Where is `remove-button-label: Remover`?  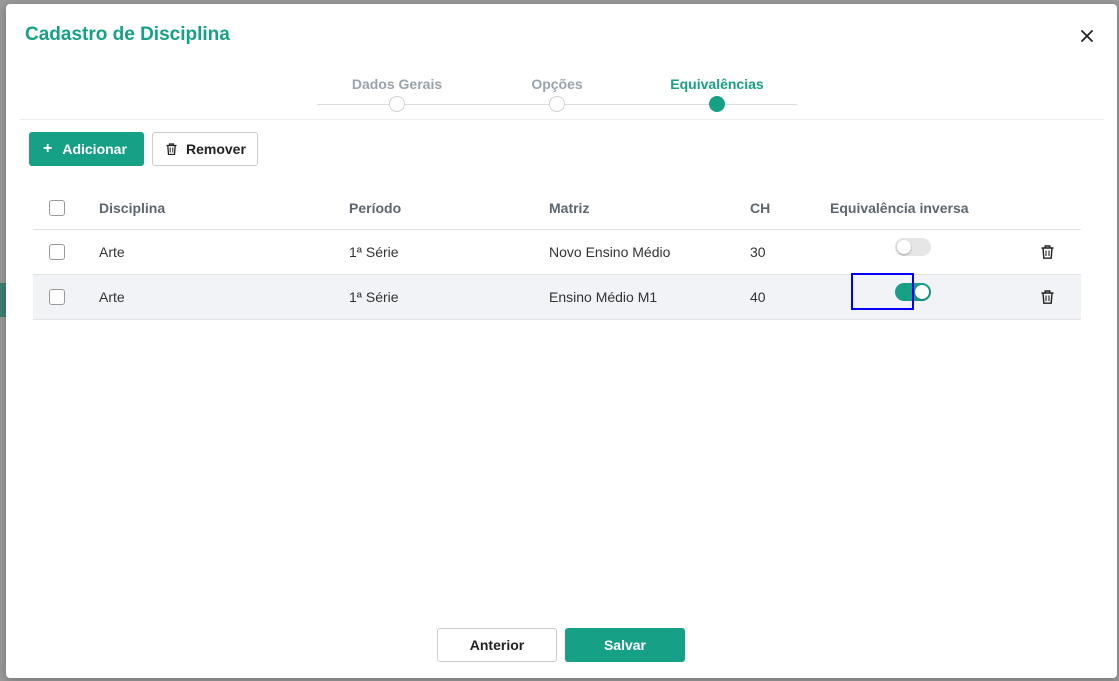 remove-button-label: Remover is located at coordinates (216, 149).